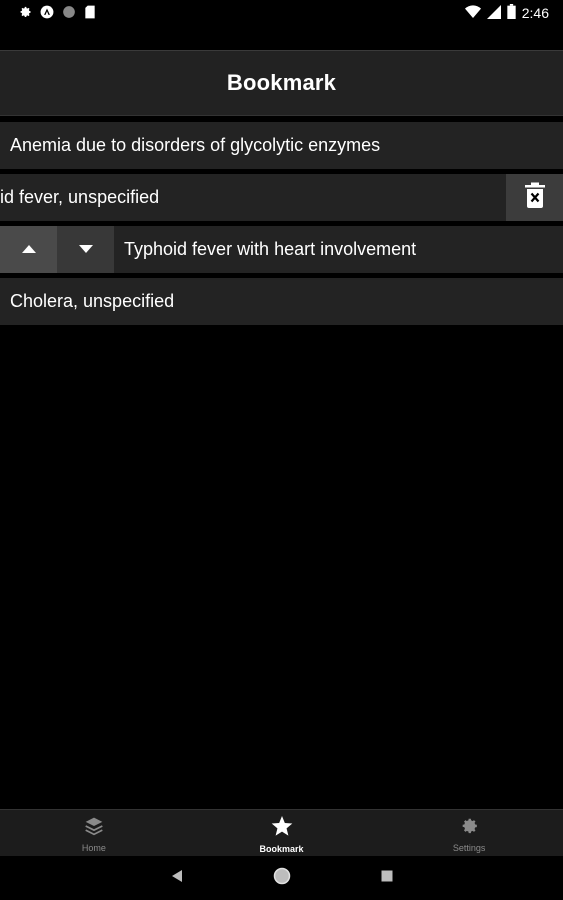  I want to click on delete-button, so click(534, 197).